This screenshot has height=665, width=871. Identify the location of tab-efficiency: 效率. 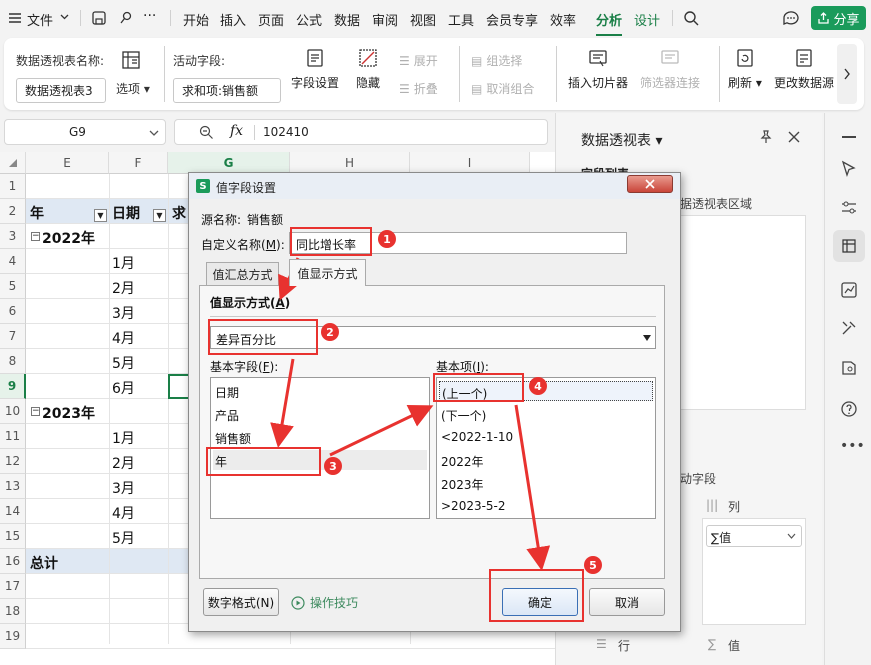
(563, 19).